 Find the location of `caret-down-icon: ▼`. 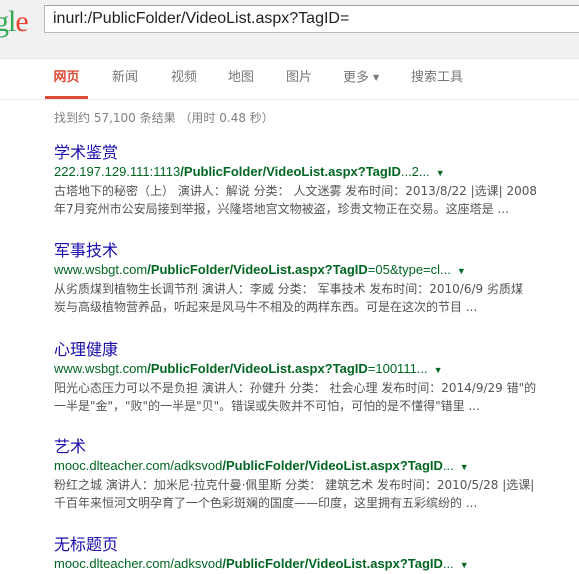

caret-down-icon: ▼ is located at coordinates (376, 77).